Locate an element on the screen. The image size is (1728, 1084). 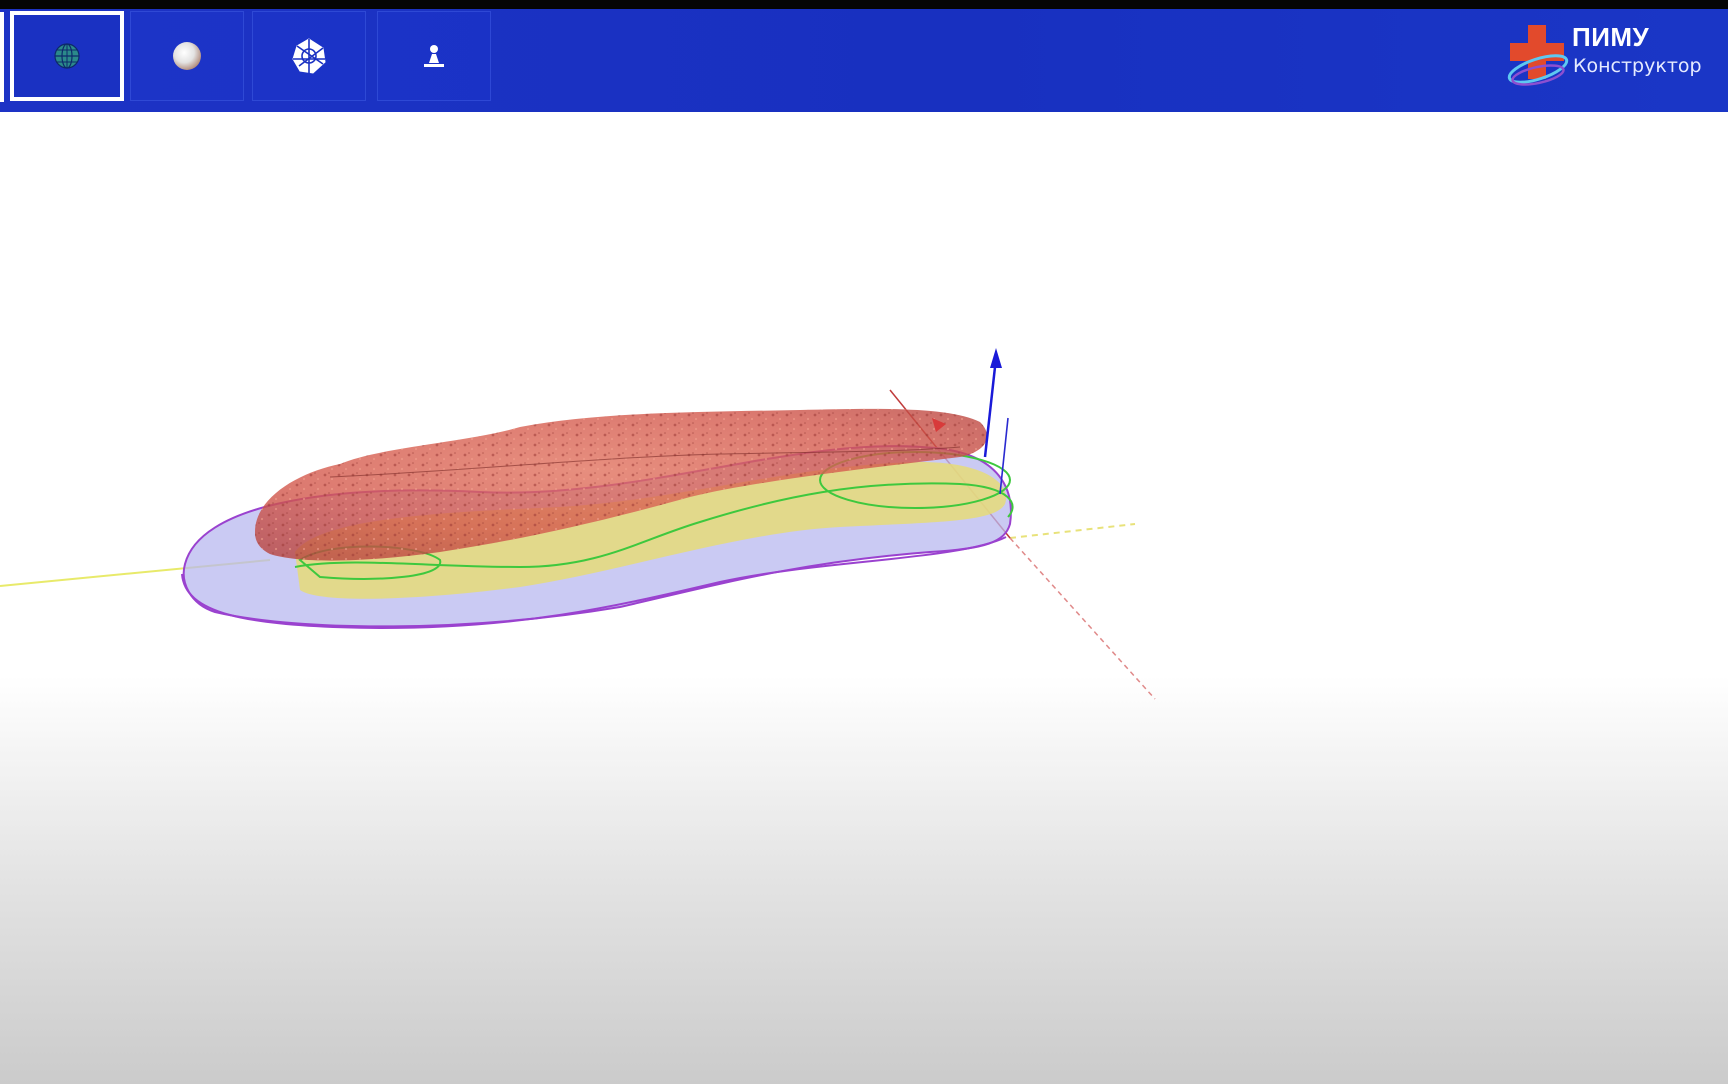
up-arrow-head is located at coordinates (996, 358).